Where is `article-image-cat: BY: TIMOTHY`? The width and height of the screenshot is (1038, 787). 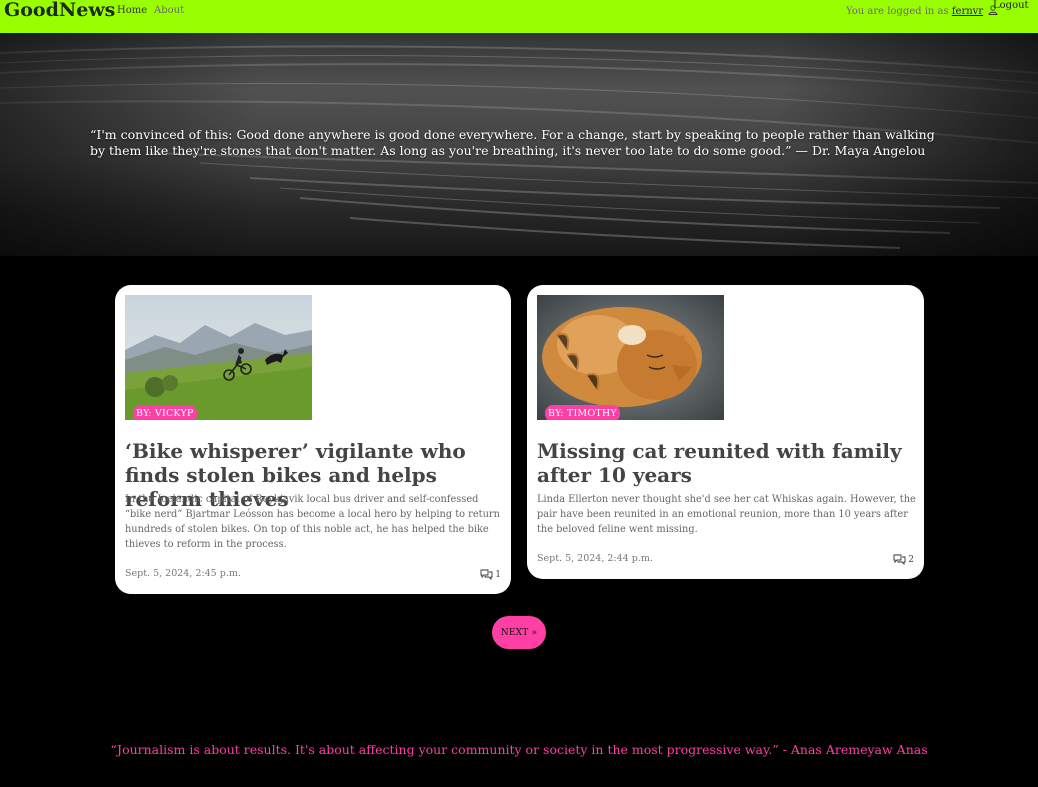
article-image-cat: BY: TIMOTHY is located at coordinates (630, 357).